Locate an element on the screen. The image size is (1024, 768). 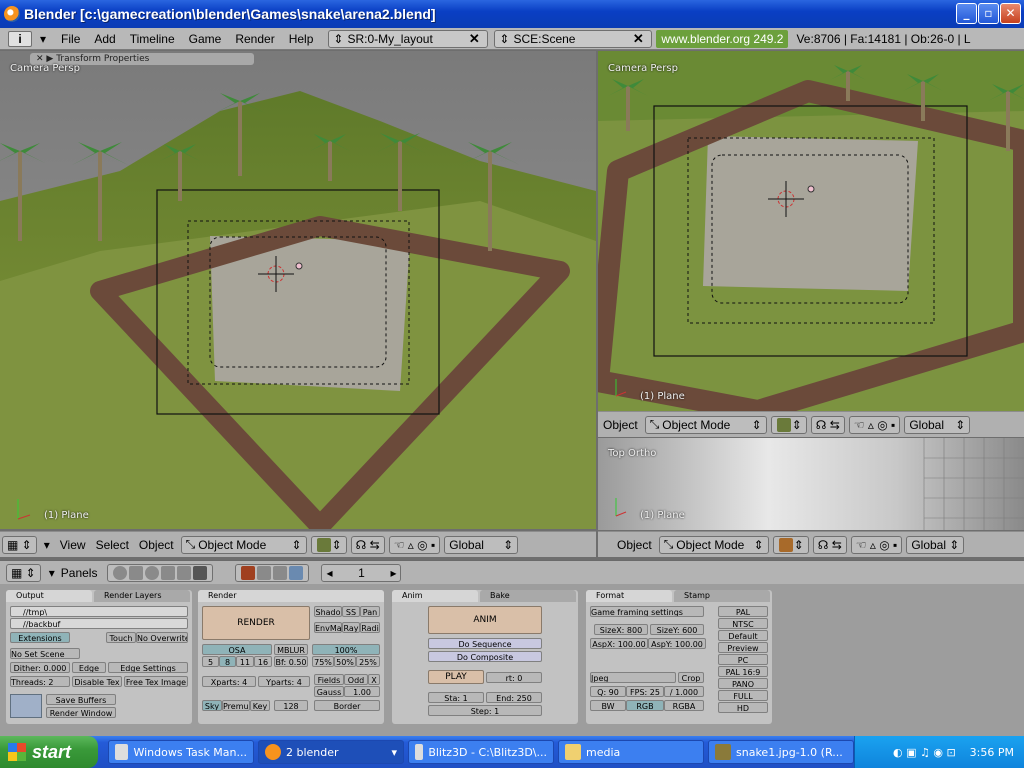
no-overwrite-button: No Overwrite is located at coordinates (162, 637).